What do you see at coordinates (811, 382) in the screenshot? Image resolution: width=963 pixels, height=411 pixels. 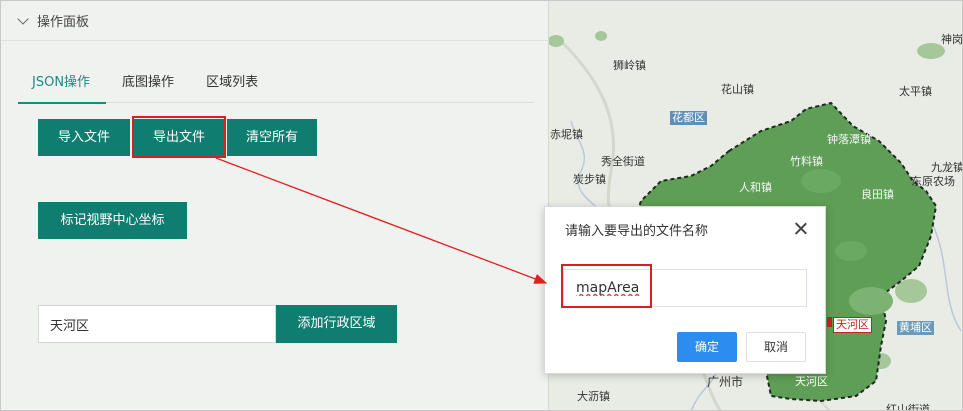 I see `map-badge-tianhe-green: 天河区` at bounding box center [811, 382].